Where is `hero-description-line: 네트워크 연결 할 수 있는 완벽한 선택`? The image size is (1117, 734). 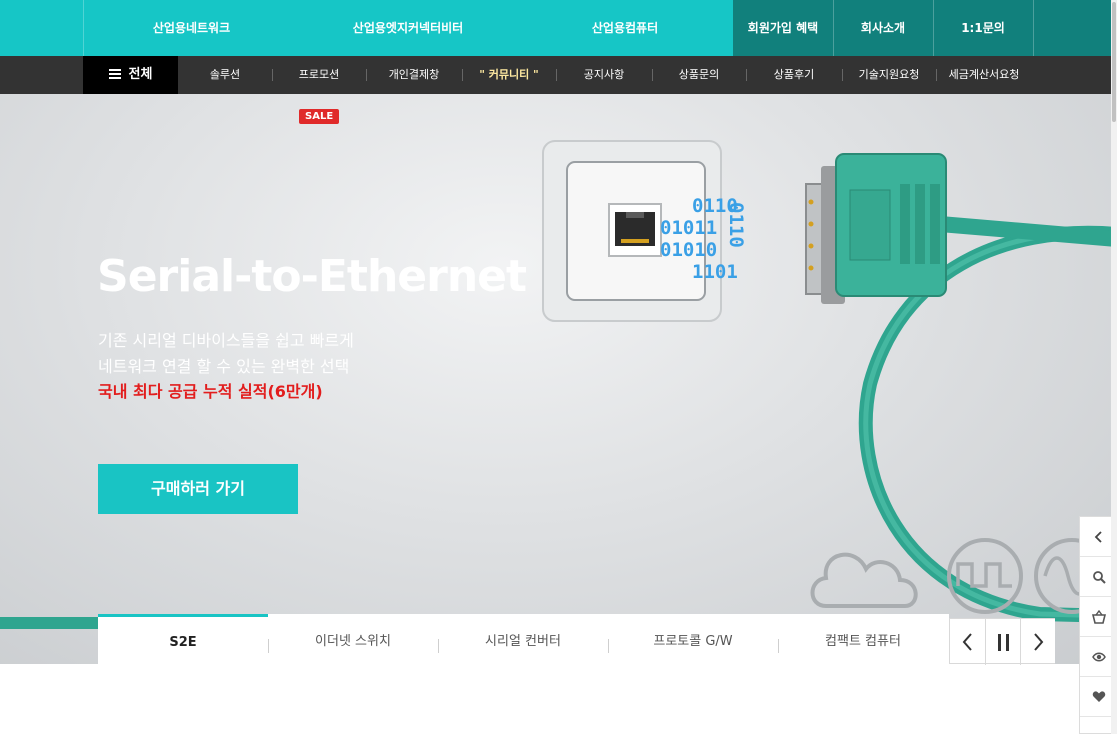 hero-description-line: 네트워크 연결 할 수 있는 완벽한 선택 is located at coordinates (224, 366).